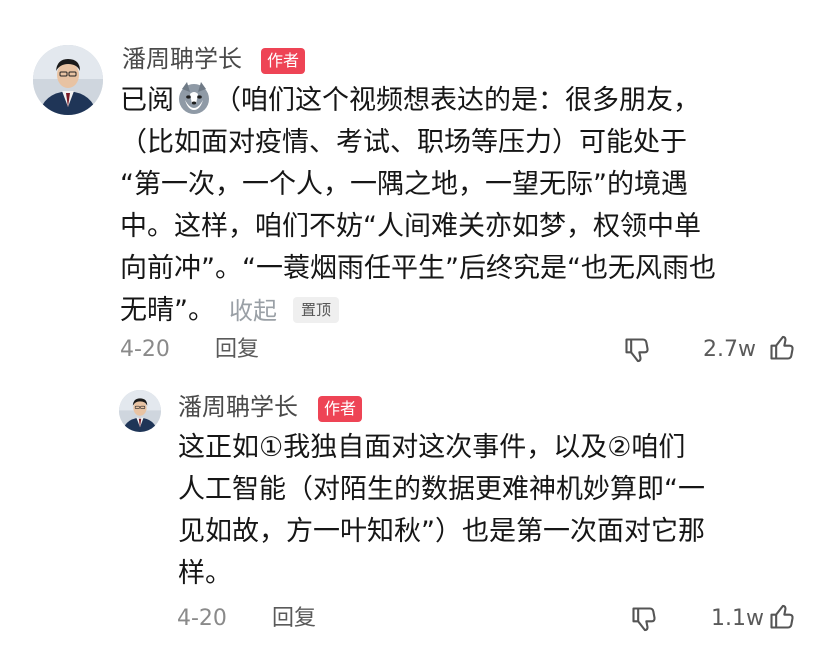 The width and height of the screenshot is (828, 659). I want to click on reply-line: 人工智能（对陌生的数据更难神机妙算即“一, so click(441, 489).